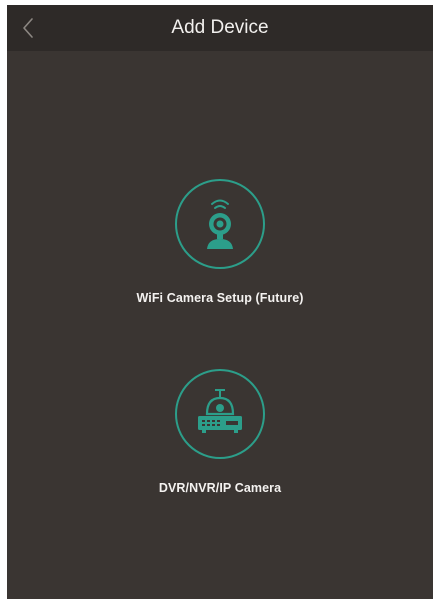  I want to click on chevron-left-icon, so click(28, 28).